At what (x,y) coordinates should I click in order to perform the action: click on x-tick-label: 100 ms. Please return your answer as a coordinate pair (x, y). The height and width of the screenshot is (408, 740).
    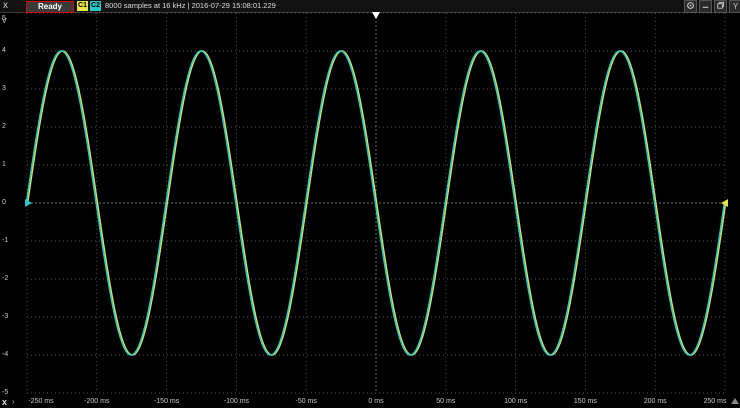
    Looking at the image, I should click on (516, 401).